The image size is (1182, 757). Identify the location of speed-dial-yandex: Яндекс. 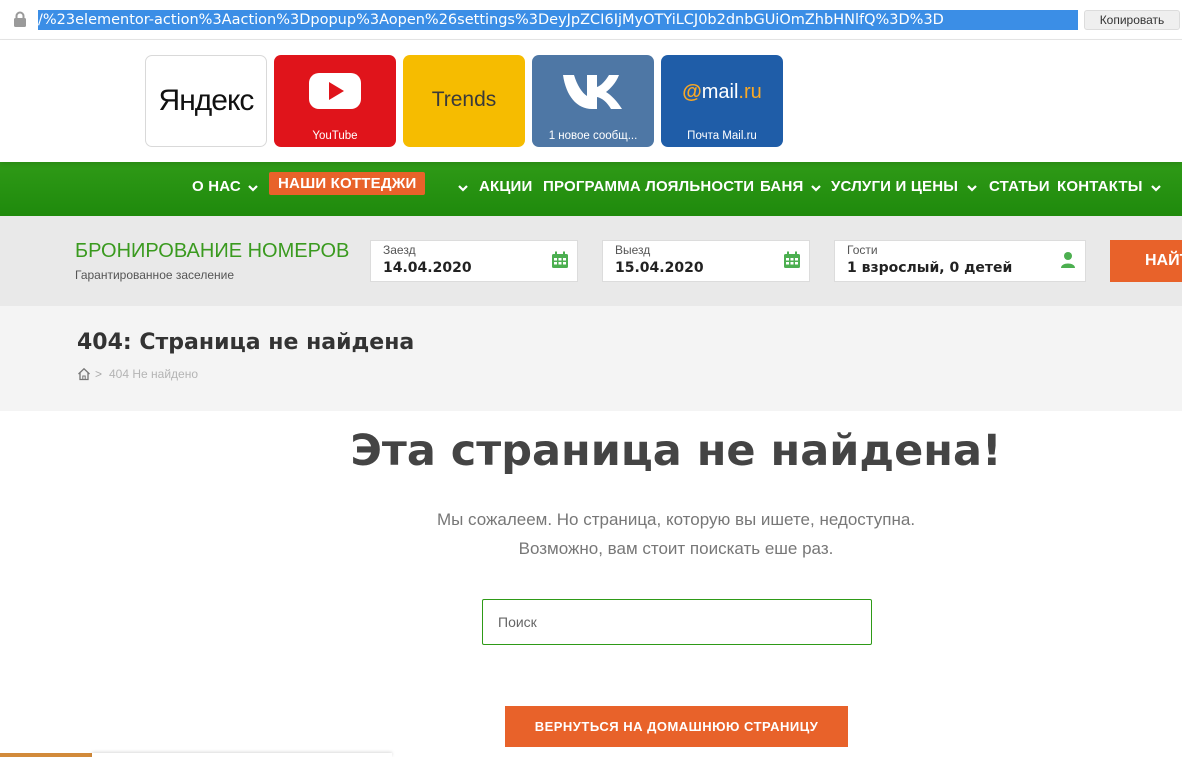
(206, 101).